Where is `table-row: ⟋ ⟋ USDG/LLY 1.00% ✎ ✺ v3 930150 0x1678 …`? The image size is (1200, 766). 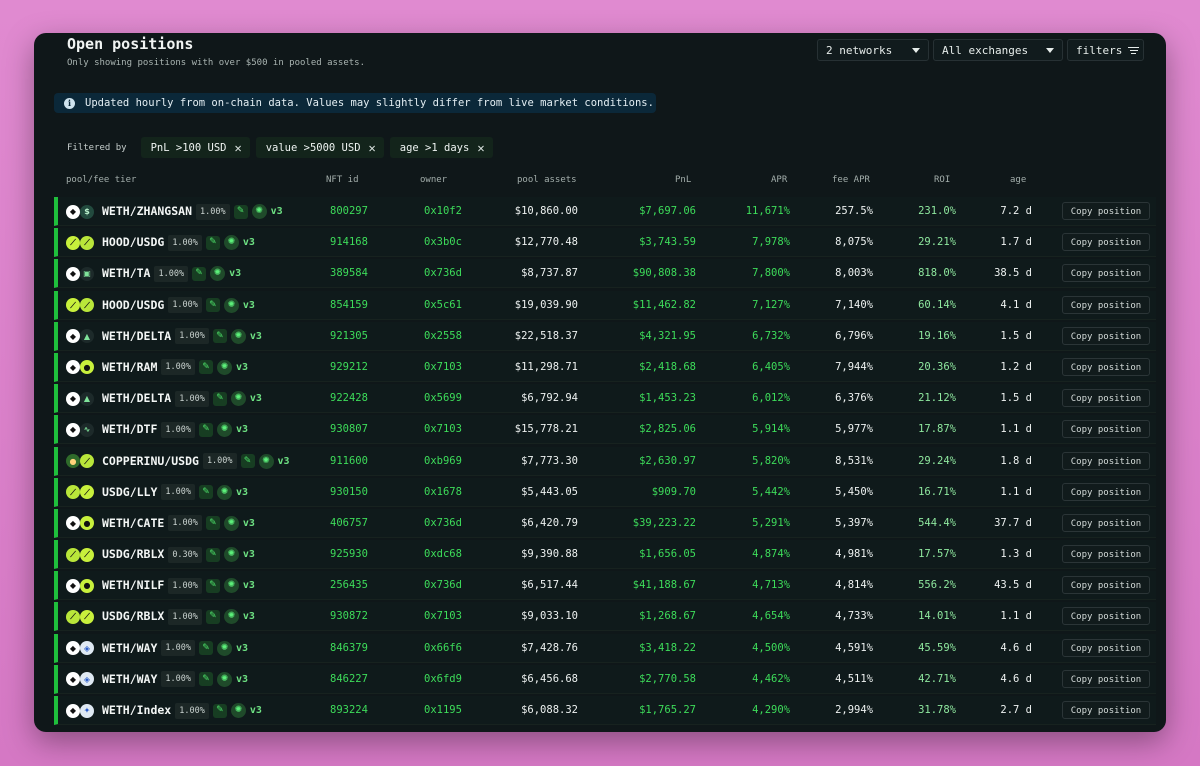 table-row: ⟋ ⟋ USDG/LLY 1.00% ✎ ✺ v3 930150 0x1678 … is located at coordinates (605, 492).